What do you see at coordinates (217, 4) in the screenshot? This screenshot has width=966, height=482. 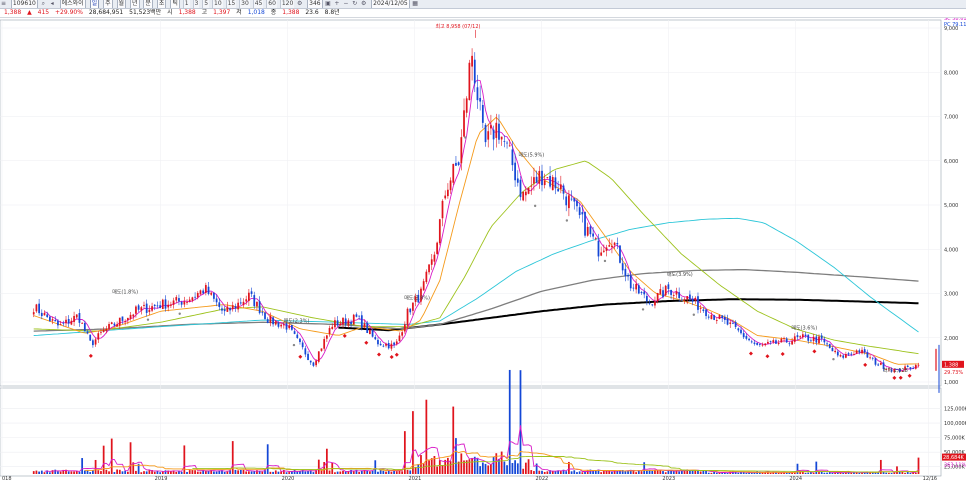 I see `period-10: 10` at bounding box center [217, 4].